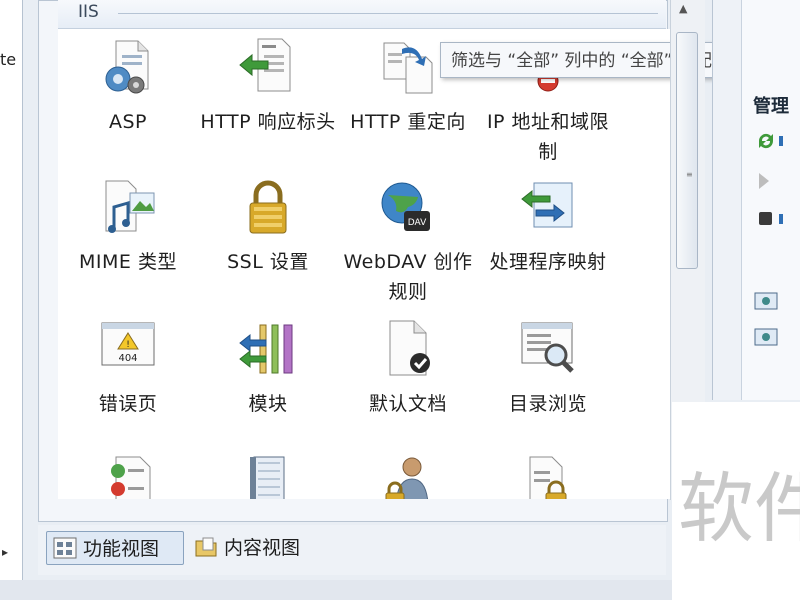 Image resolution: width=800 pixels, height=600 pixels. Describe the element at coordinates (128, 262) in the screenshot. I see `feature-label: MIME 类型` at that location.